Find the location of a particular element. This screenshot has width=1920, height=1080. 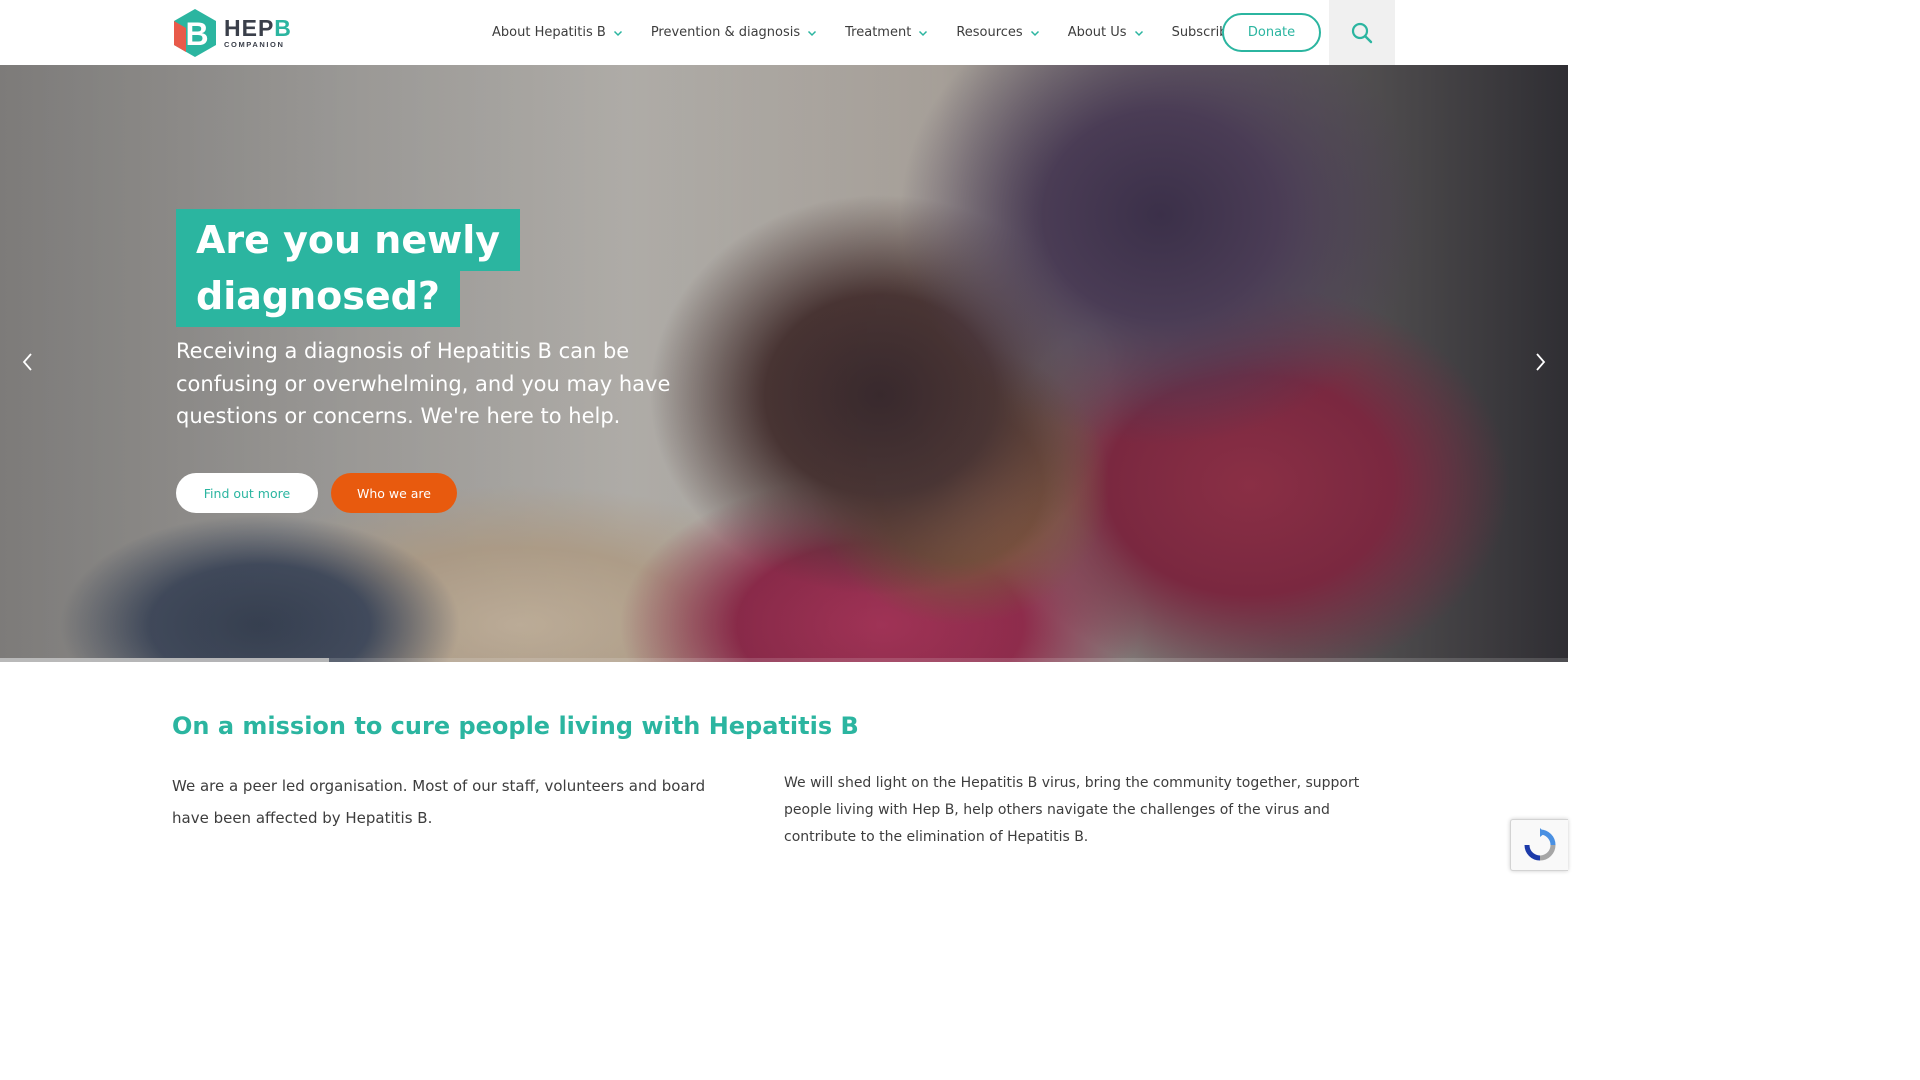

slider-progress-bar is located at coordinates (784, 660).